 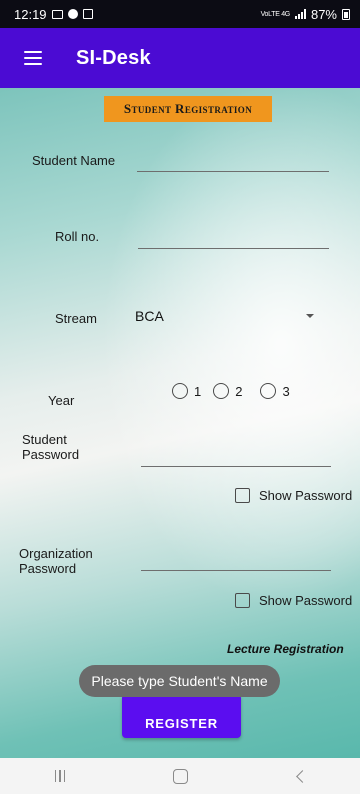 What do you see at coordinates (61, 400) in the screenshot?
I see `year-label: Year` at bounding box center [61, 400].